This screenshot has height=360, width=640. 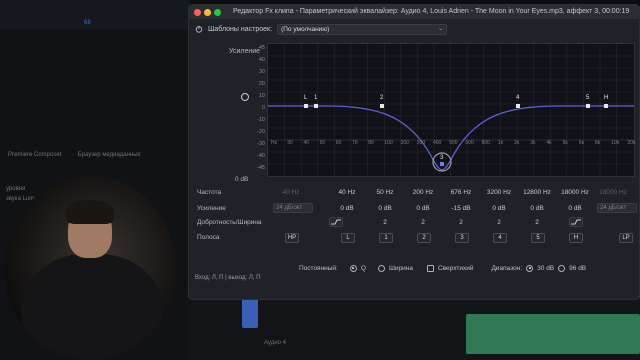 I want to click on q-radio, so click(x=353, y=268).